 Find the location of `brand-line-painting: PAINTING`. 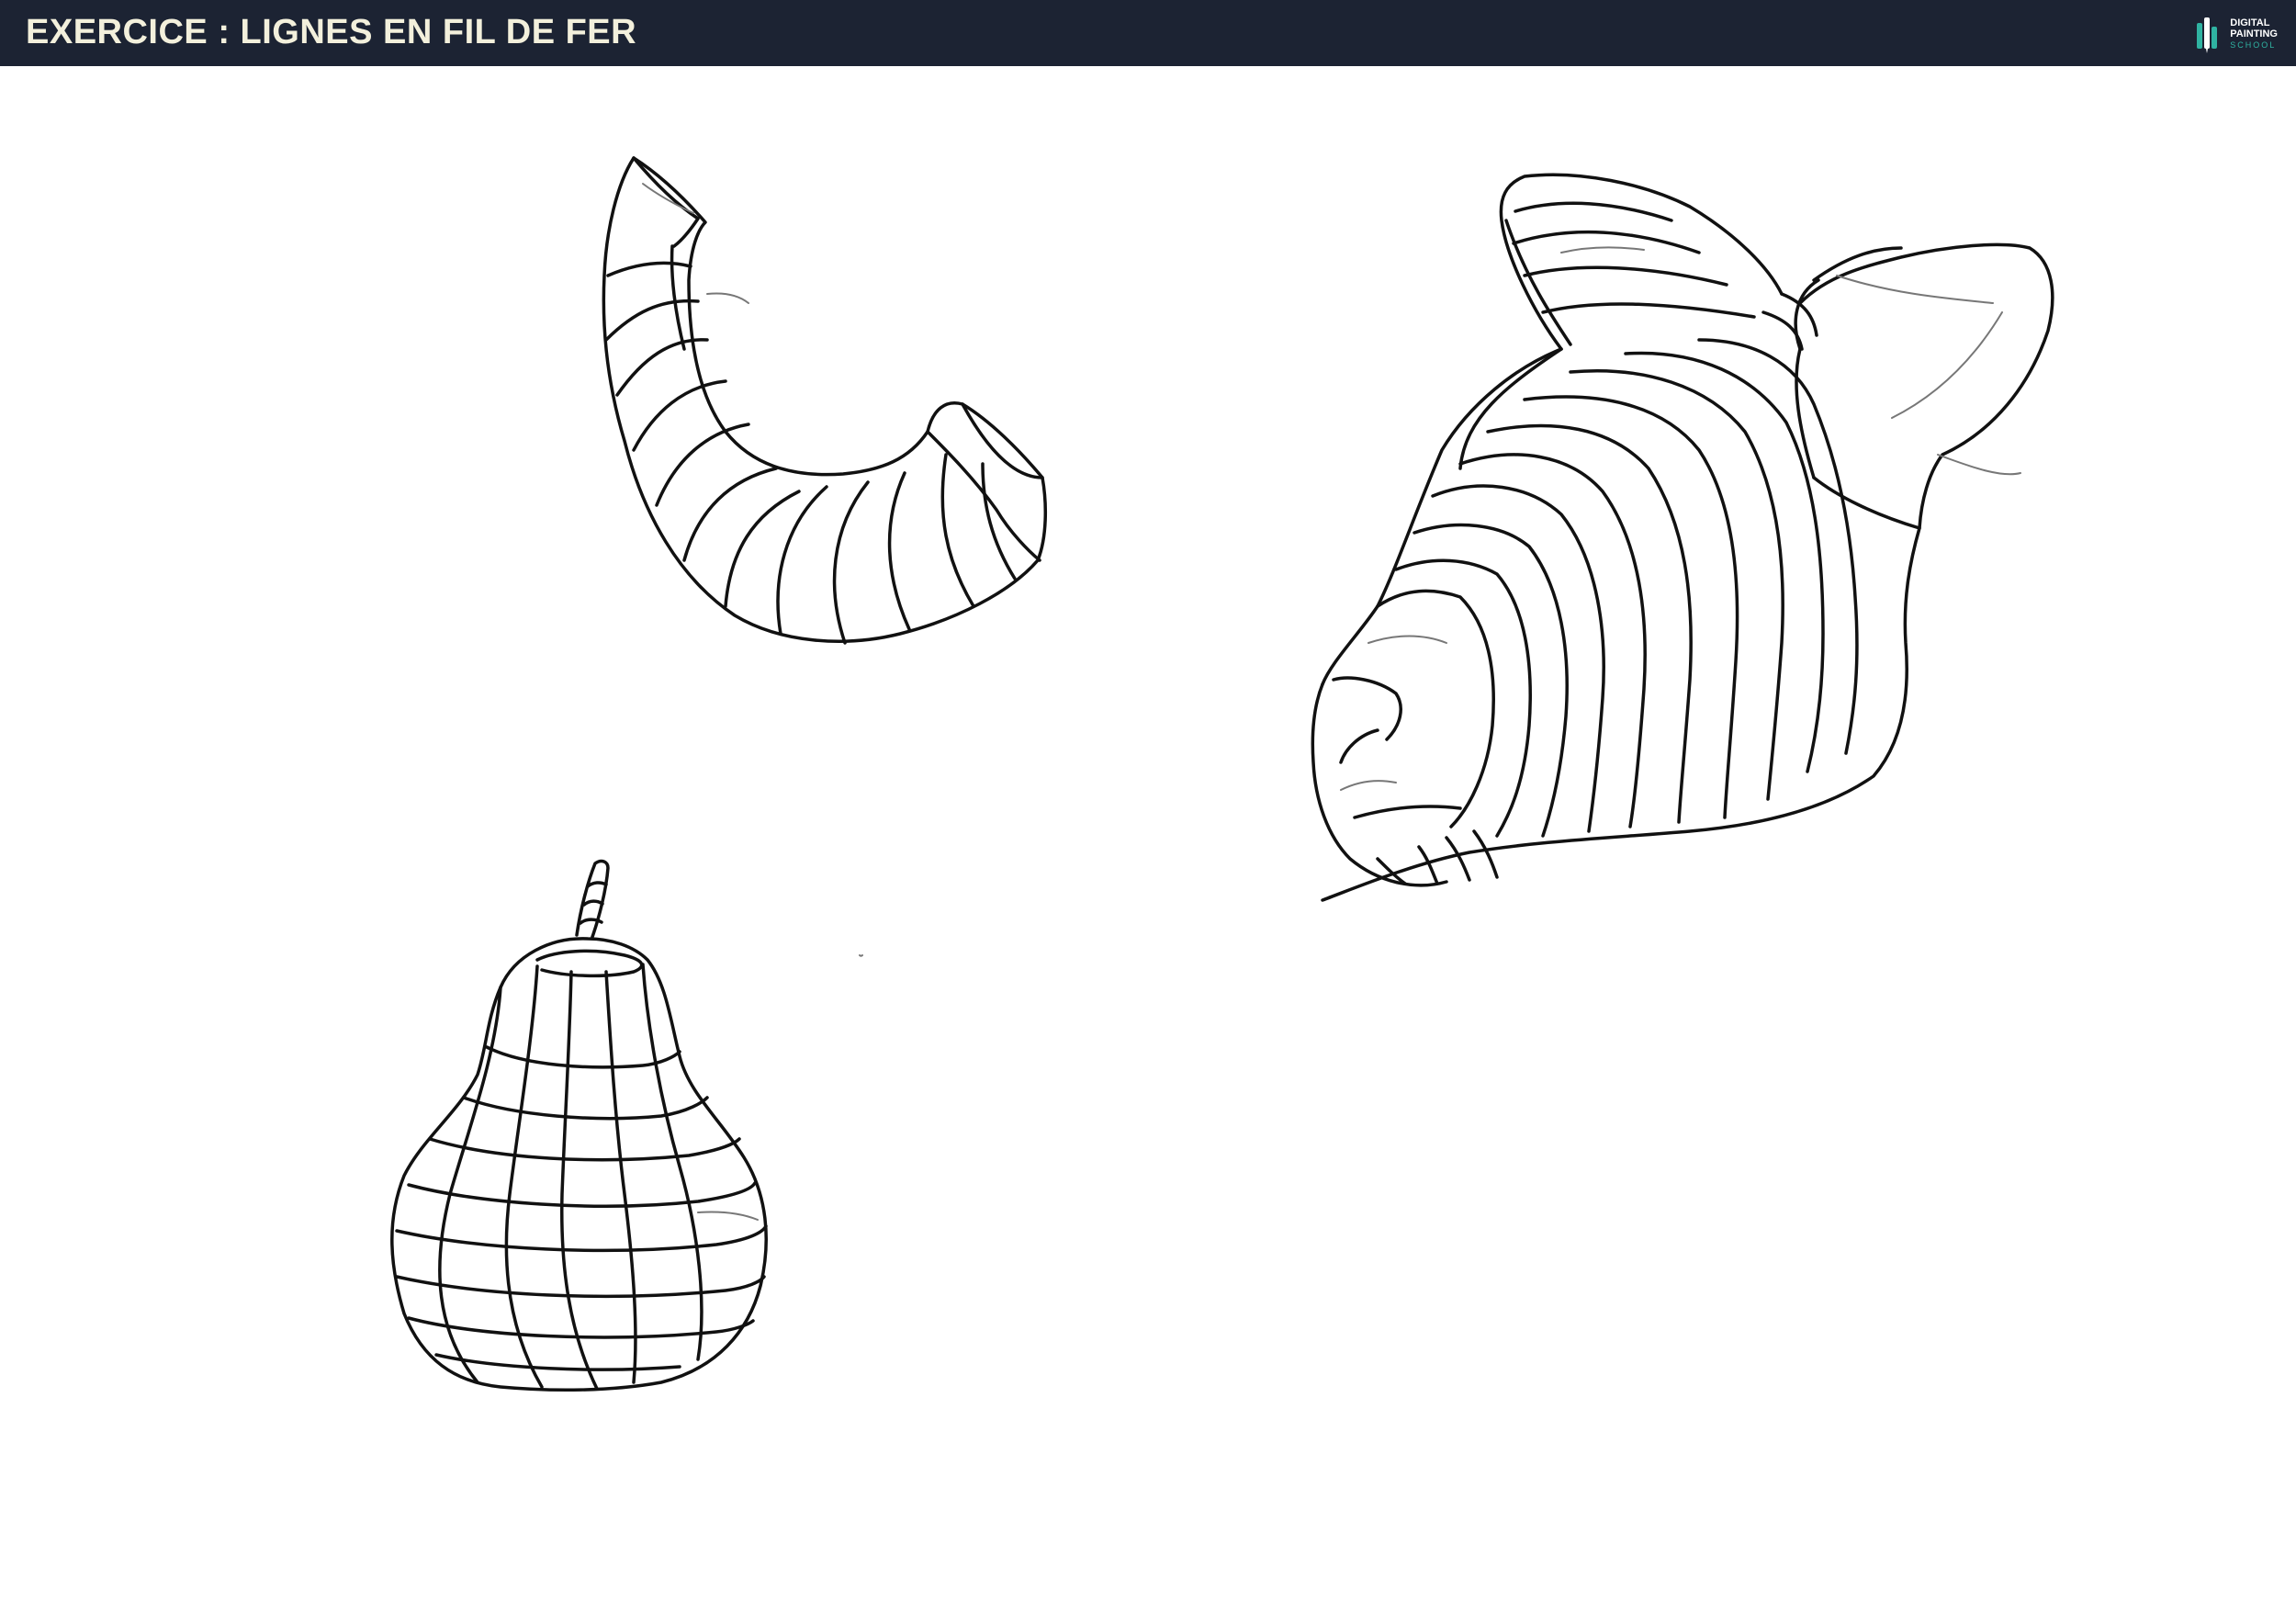

brand-line-painting: PAINTING is located at coordinates (2254, 33).